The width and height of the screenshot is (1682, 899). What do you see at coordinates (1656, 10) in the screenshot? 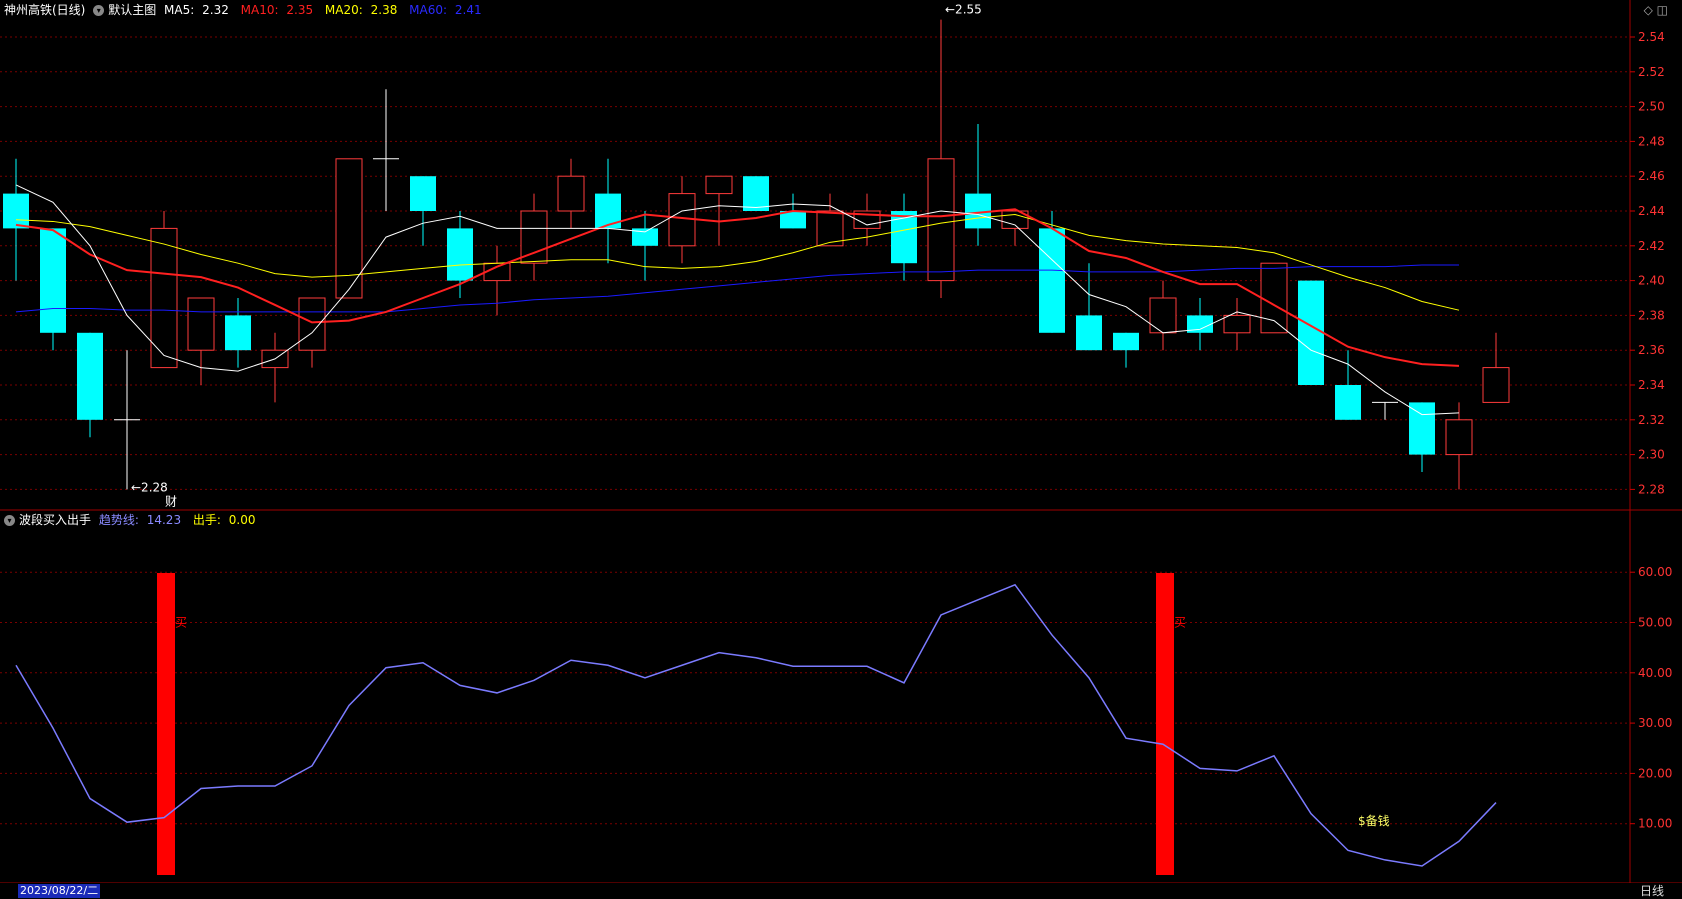
I see `window-buttons: ◇ ◫` at bounding box center [1656, 10].